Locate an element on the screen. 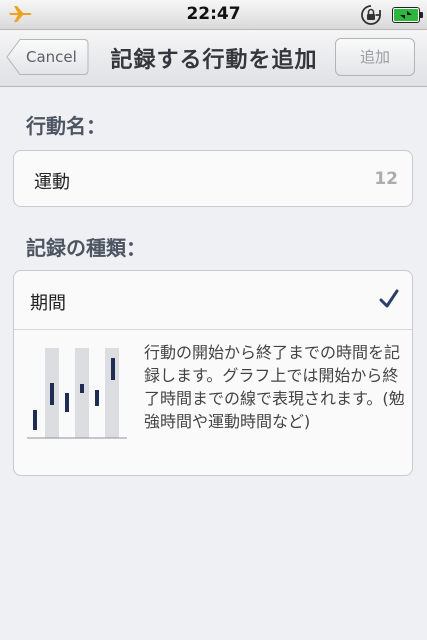  rotation-lock-icon is located at coordinates (371, 15).